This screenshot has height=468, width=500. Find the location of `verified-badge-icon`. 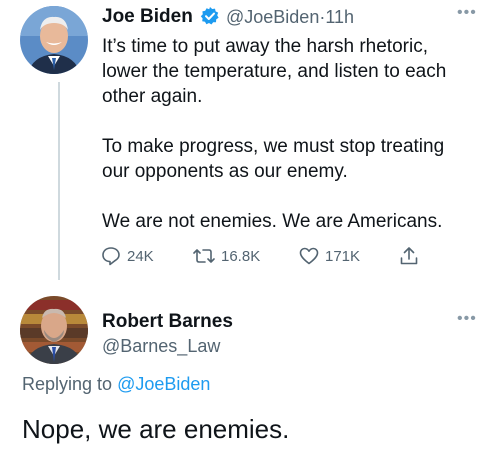

verified-badge-icon is located at coordinates (210, 16).